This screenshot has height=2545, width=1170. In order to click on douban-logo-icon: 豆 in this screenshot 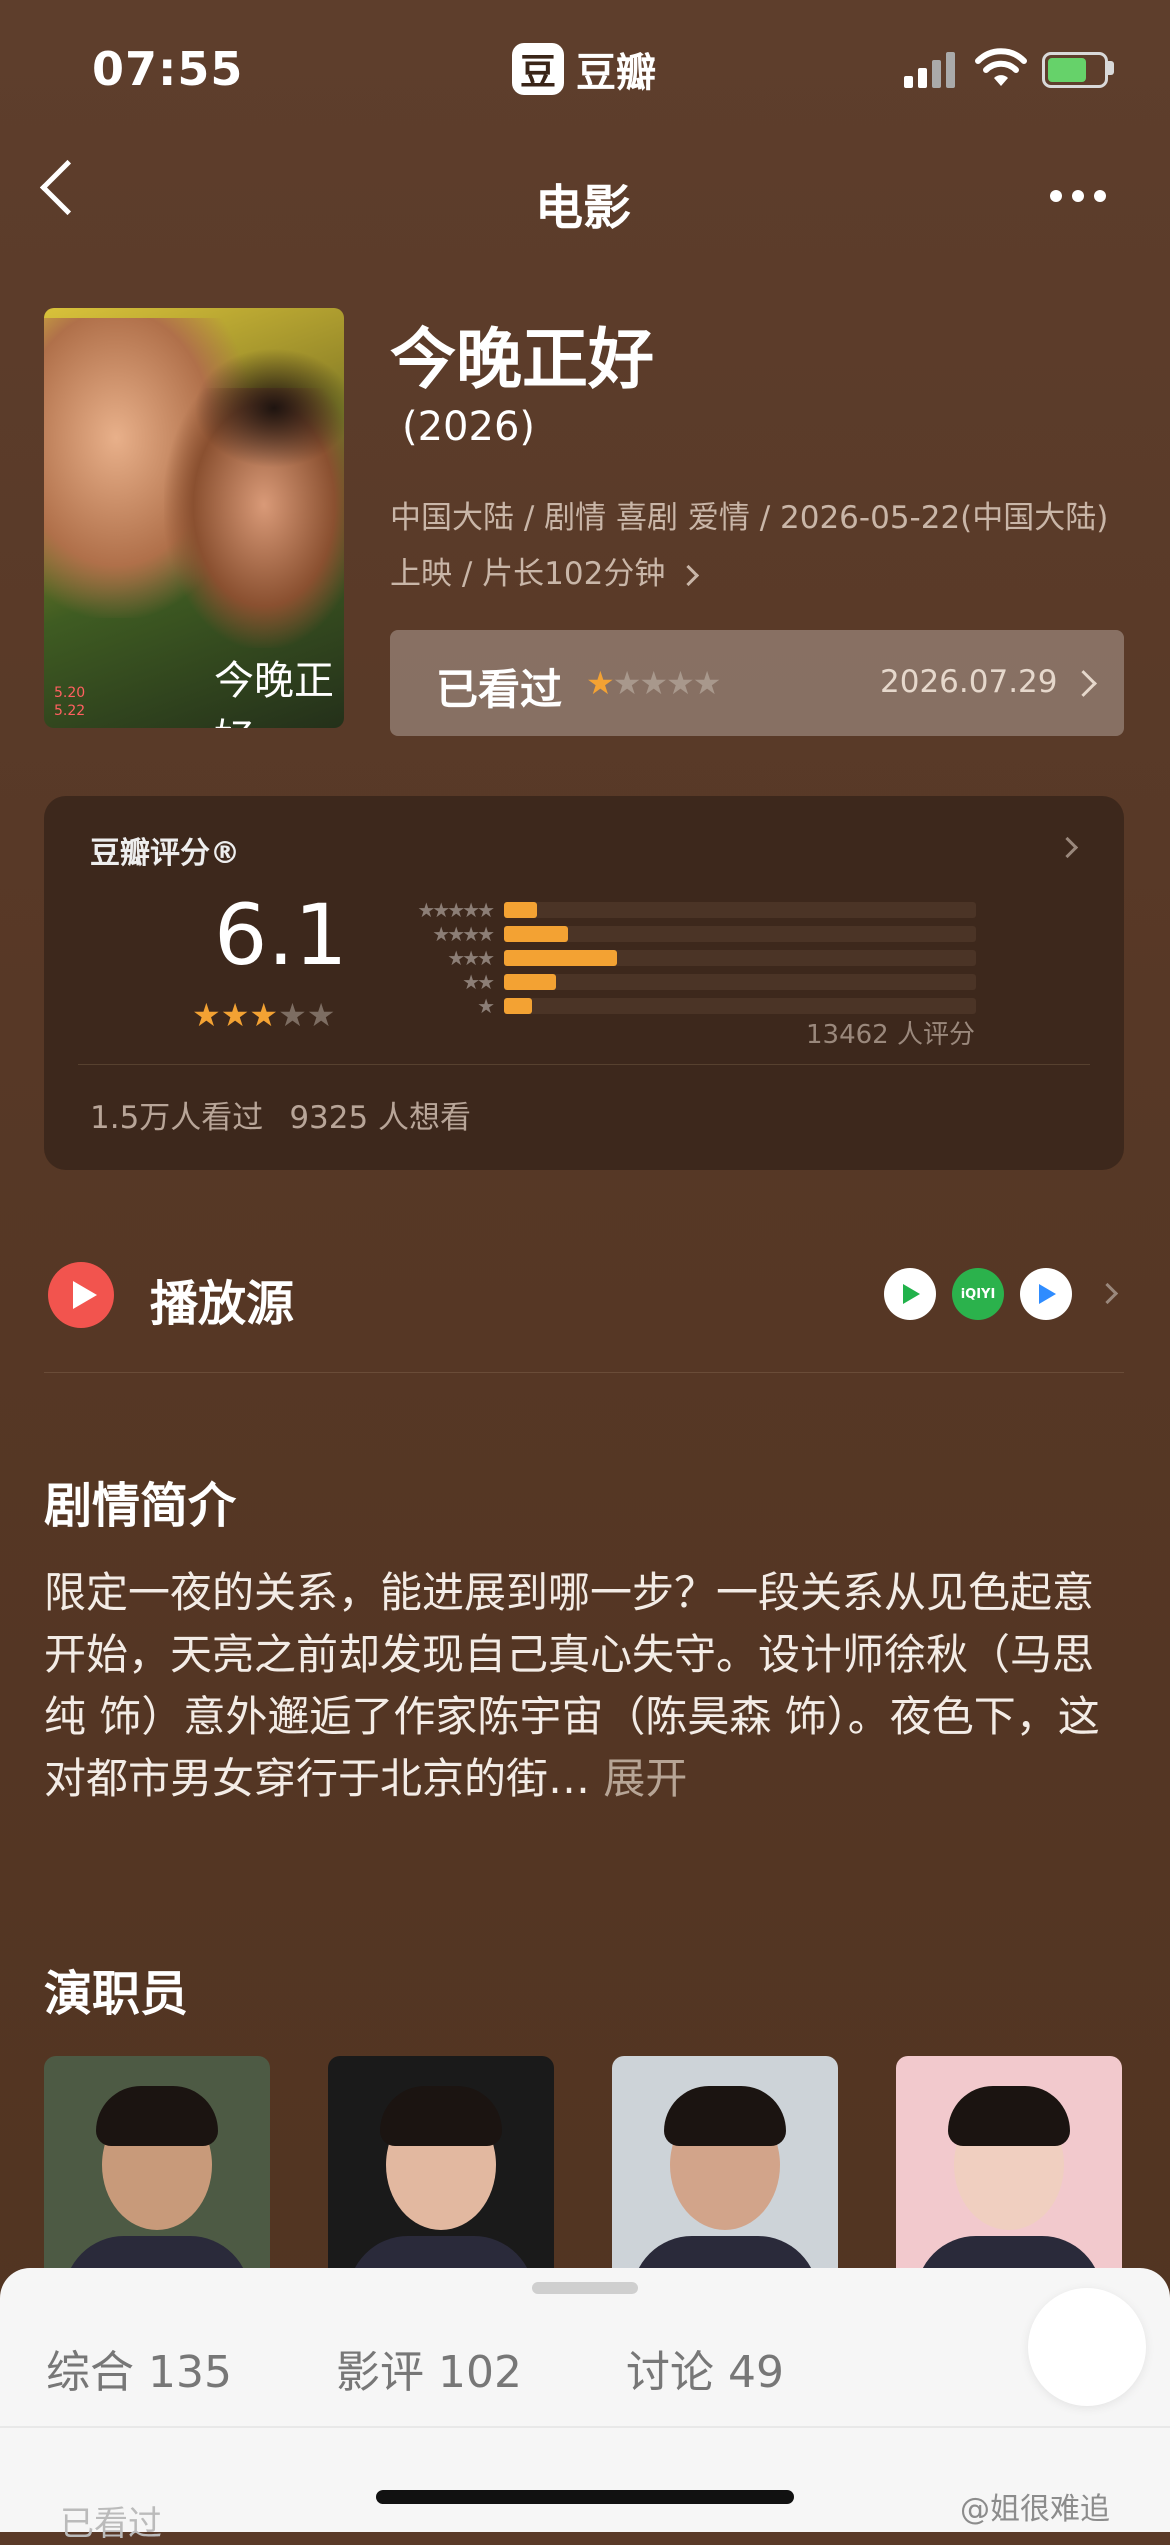, I will do `click(538, 69)`.